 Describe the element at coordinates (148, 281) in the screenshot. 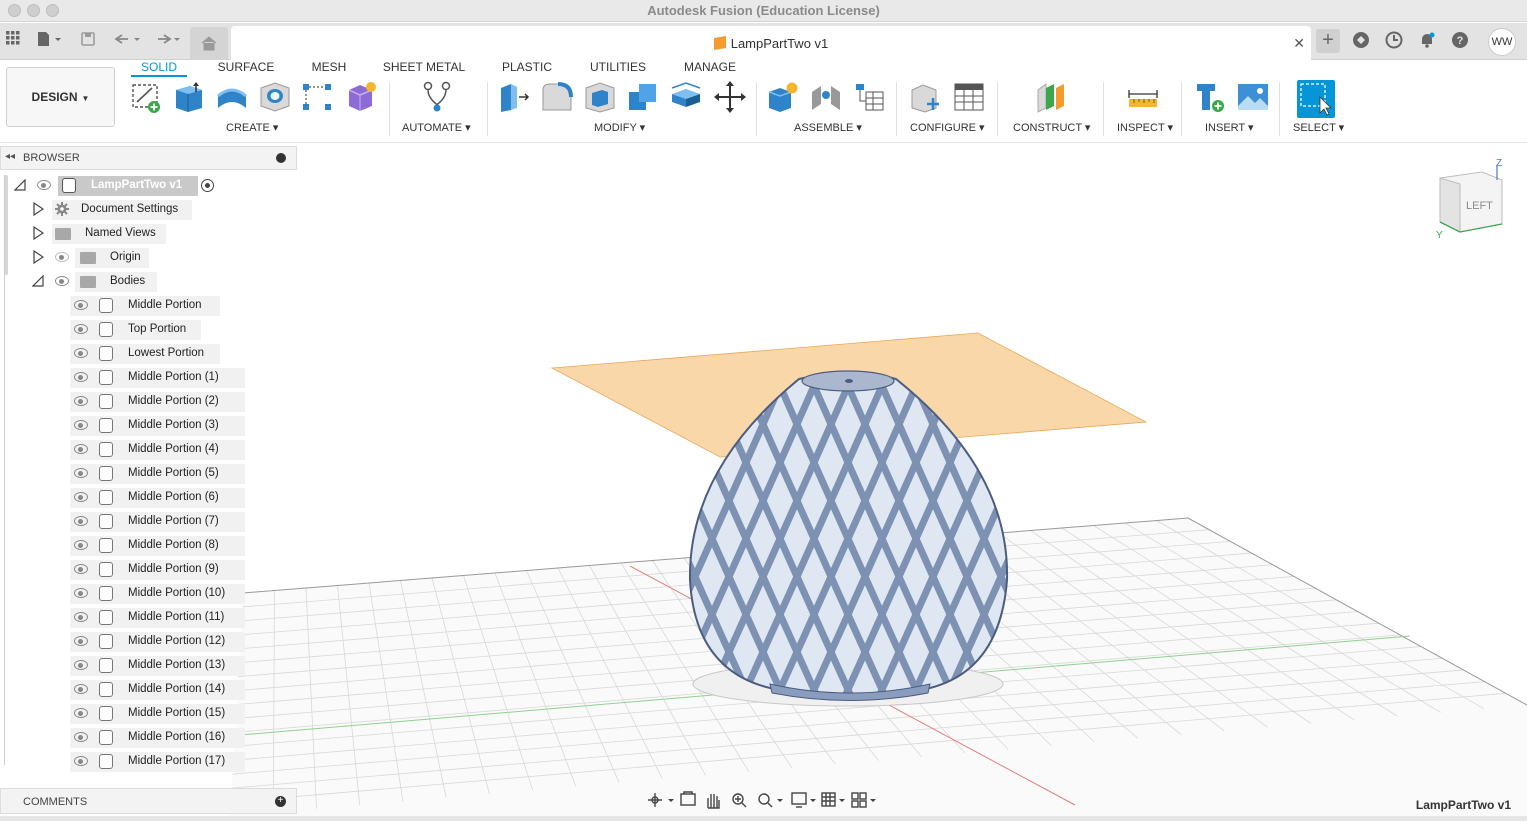

I see `tree-item-bodies: Bodies` at that location.